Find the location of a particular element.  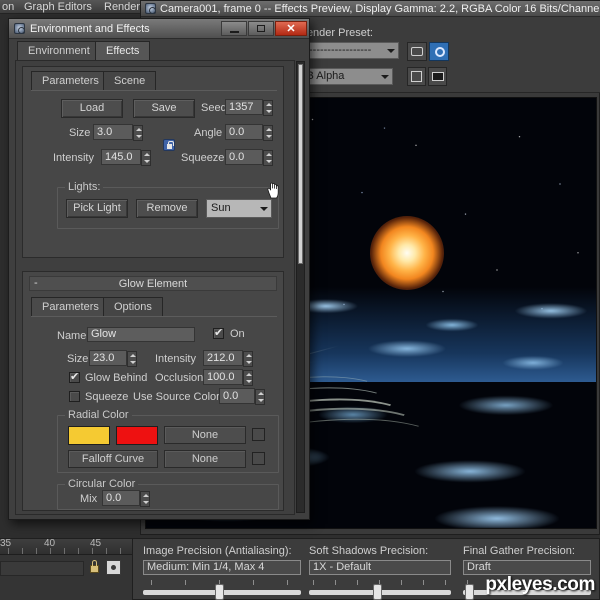

squeeze-spinner: 0.0 is located at coordinates (249, 157).